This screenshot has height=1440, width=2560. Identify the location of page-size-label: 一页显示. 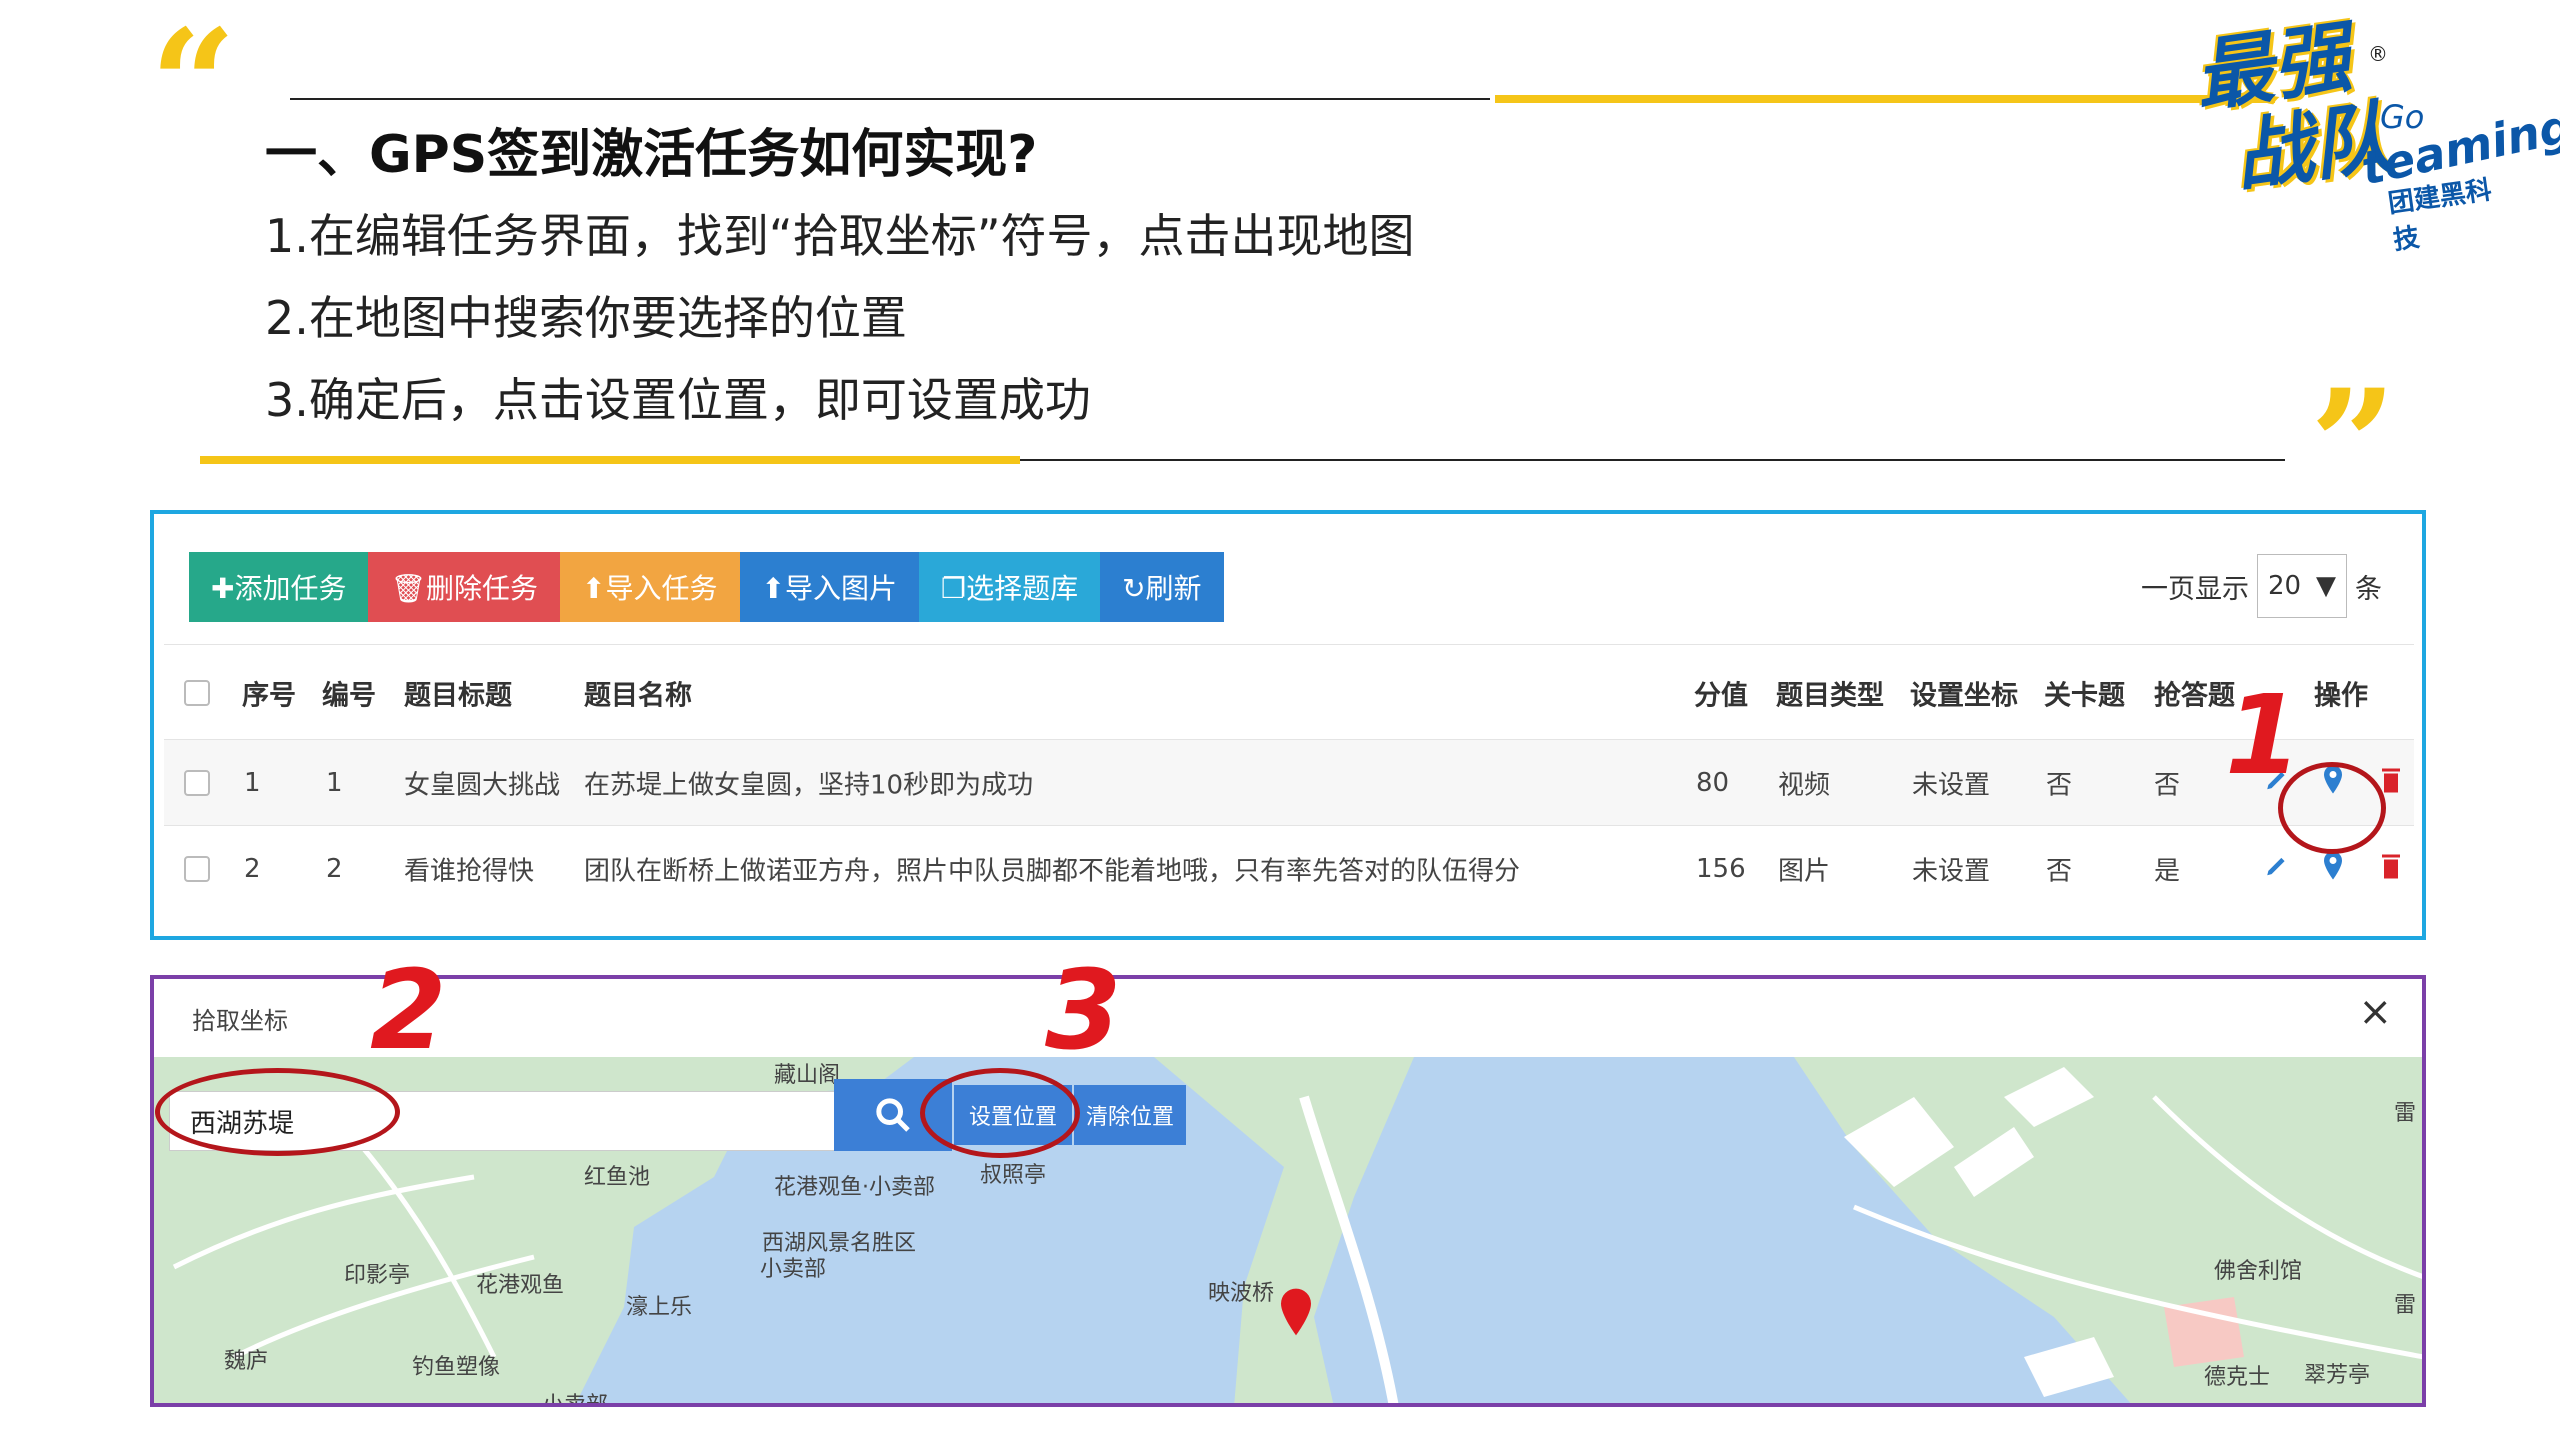
(2195, 589).